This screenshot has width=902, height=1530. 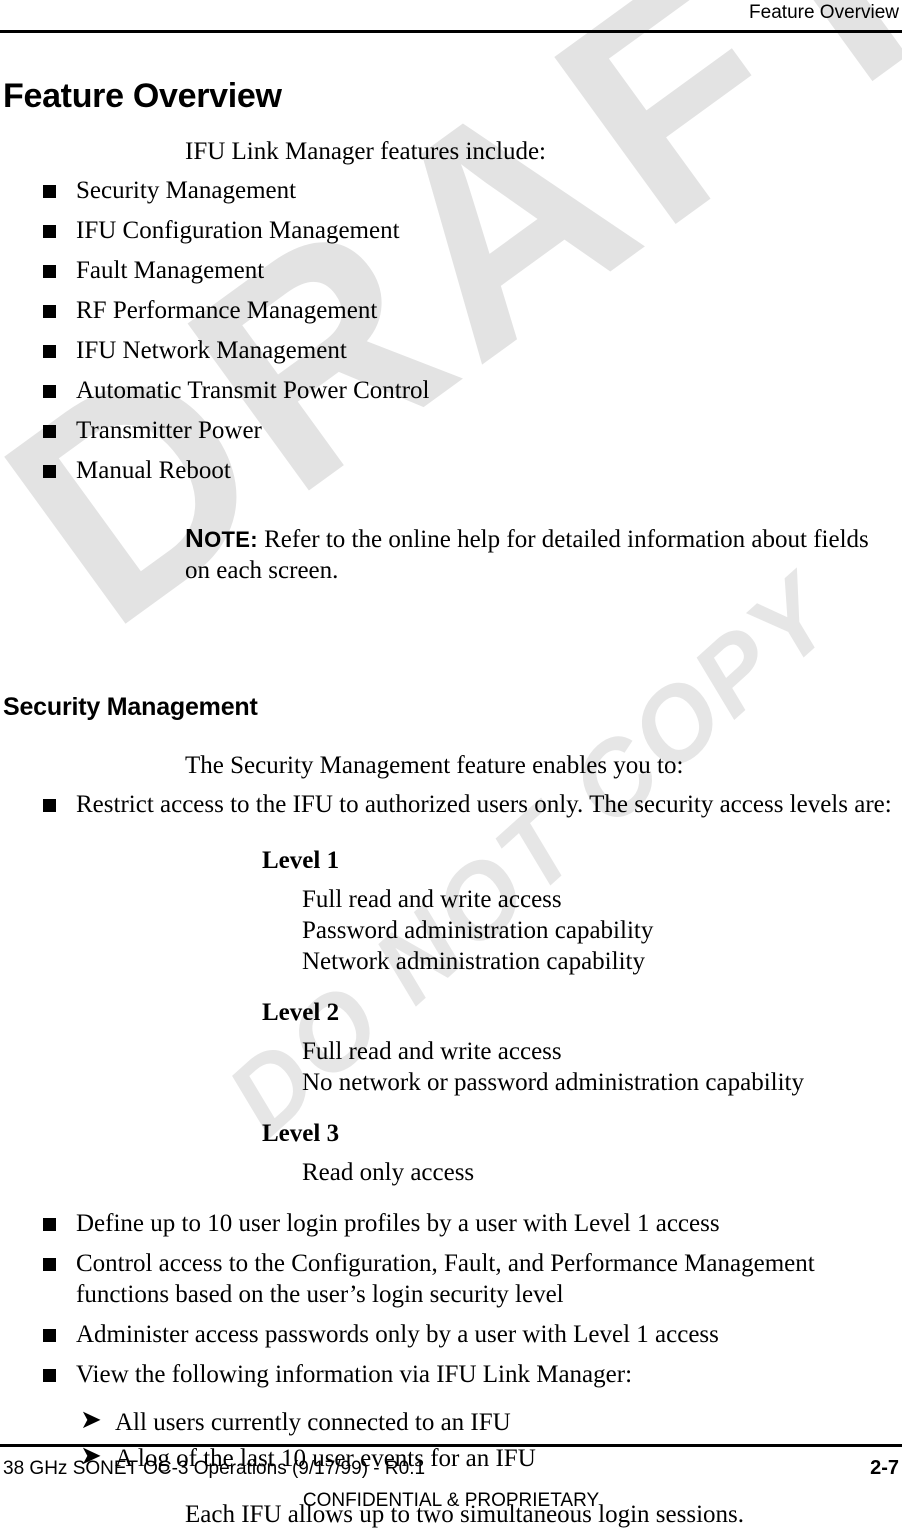 What do you see at coordinates (451, 1153) in the screenshot?
I see `access-level-3: Level 3 Read only access` at bounding box center [451, 1153].